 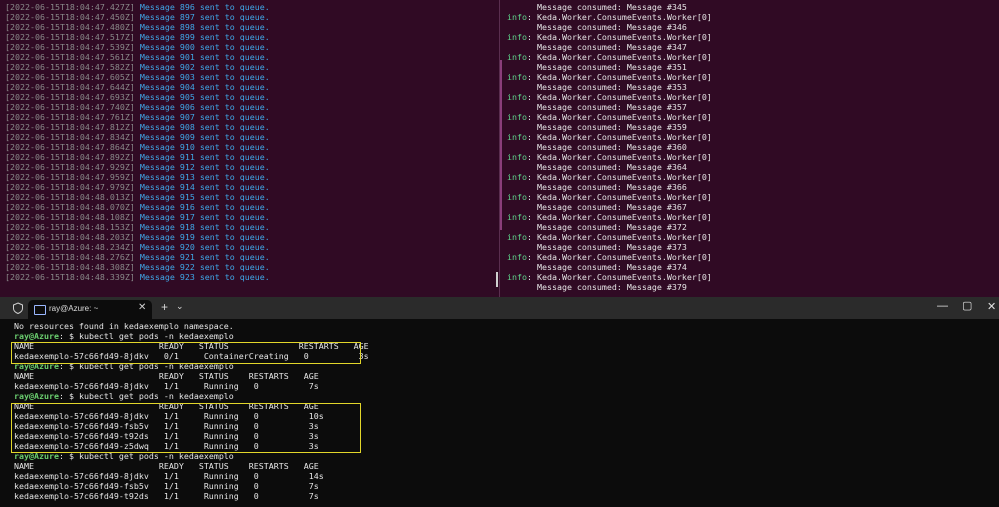 I want to click on log-text: Message consumed: Message #360, so click(x=597, y=147).